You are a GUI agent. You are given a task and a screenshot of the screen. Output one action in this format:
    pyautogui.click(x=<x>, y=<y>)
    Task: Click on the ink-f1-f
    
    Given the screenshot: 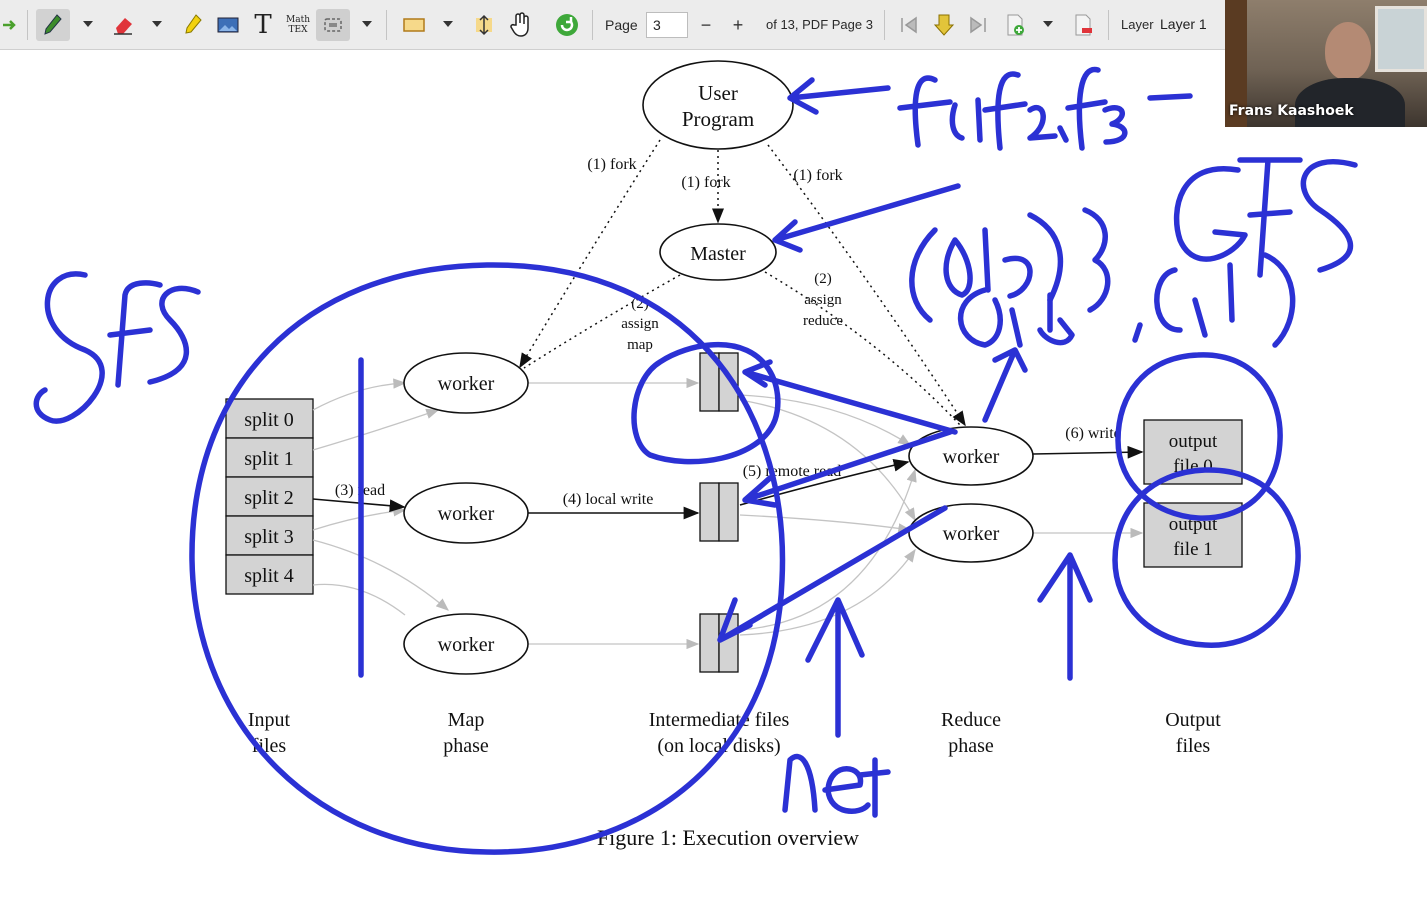 What is the action you would take?
    pyautogui.click(x=925, y=111)
    